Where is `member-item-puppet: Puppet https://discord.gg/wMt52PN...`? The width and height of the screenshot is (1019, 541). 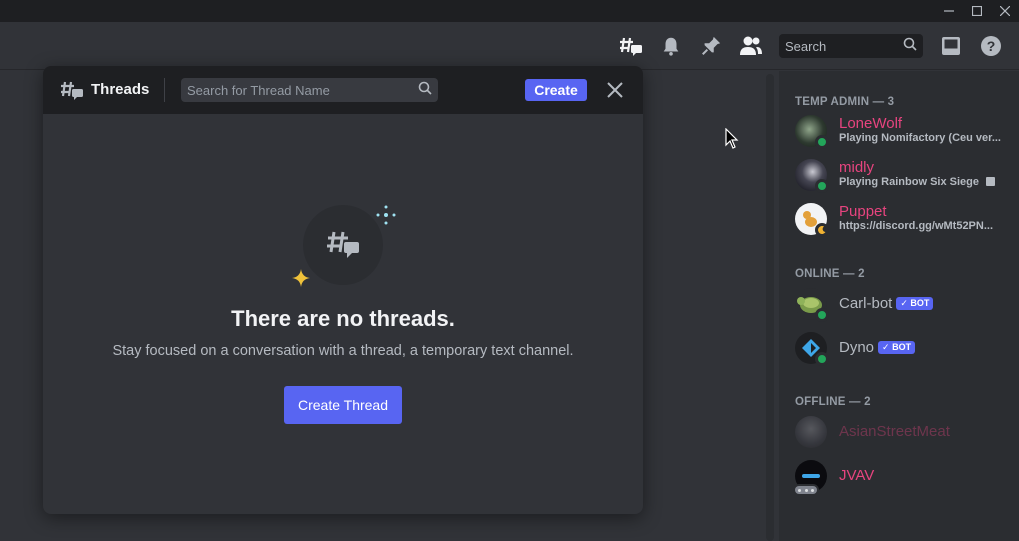
member-item-puppet: Puppet https://discord.gg/wMt52PN... is located at coordinates (904, 219).